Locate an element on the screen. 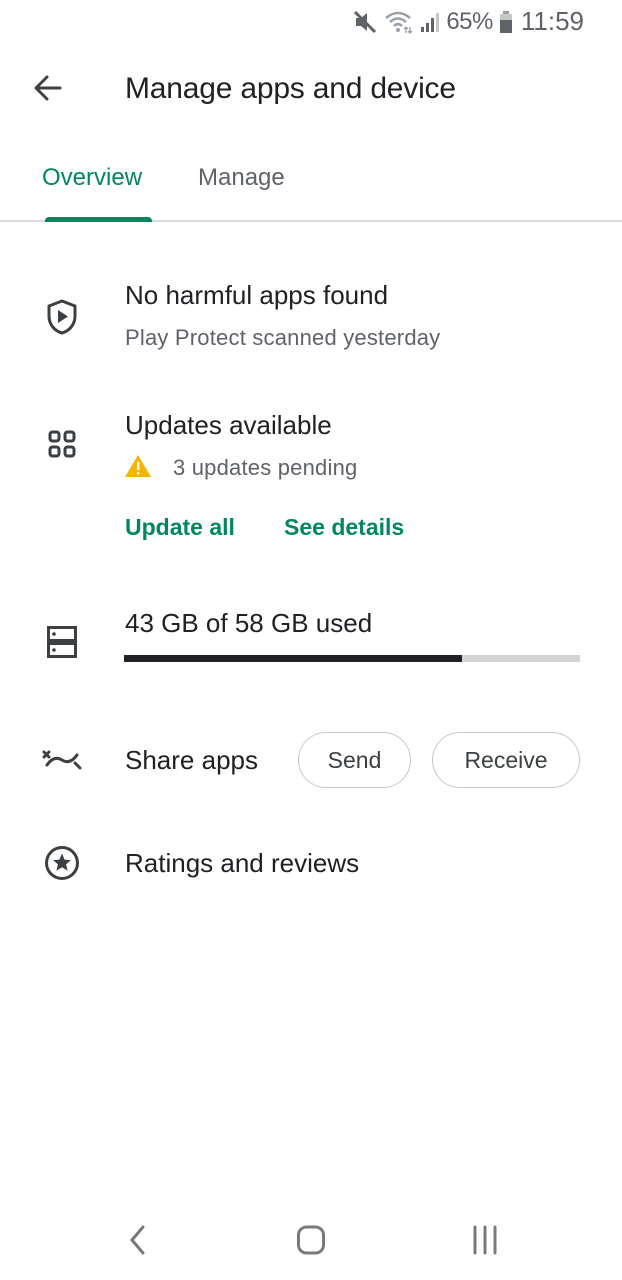 The height and width of the screenshot is (1280, 622). wifi-icon is located at coordinates (399, 22).